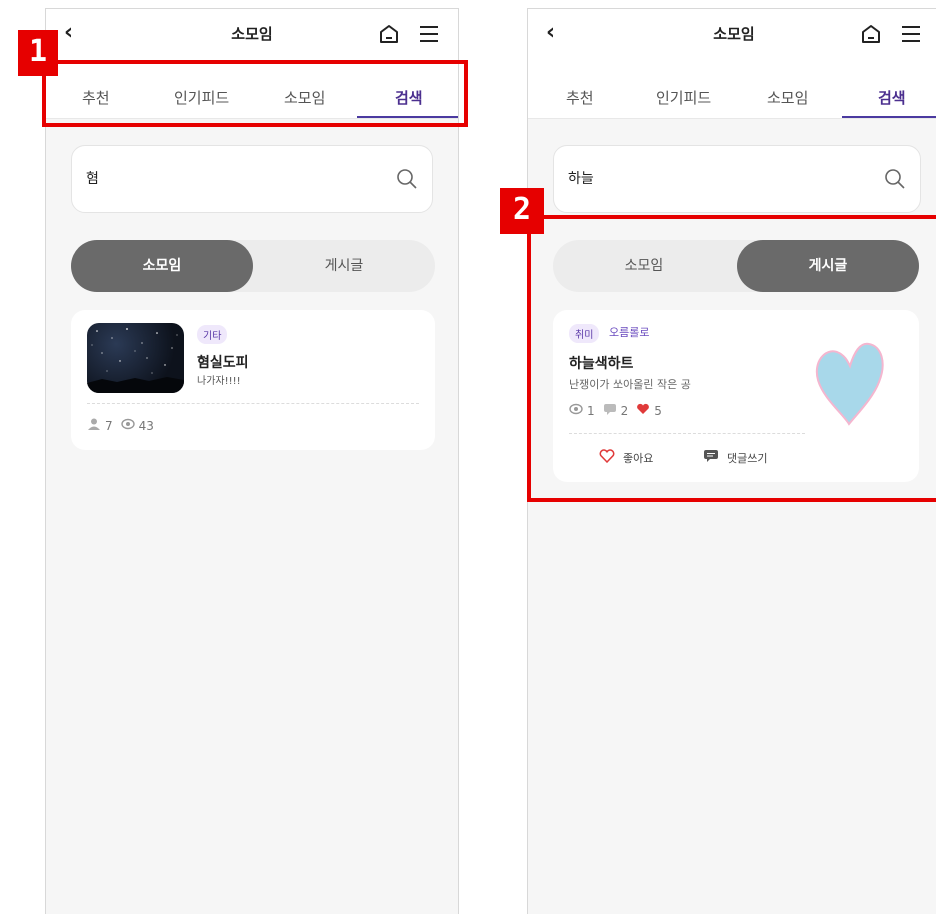 This screenshot has width=936, height=914. What do you see at coordinates (344, 266) in the screenshot?
I see `toggle-post: 게시글` at bounding box center [344, 266].